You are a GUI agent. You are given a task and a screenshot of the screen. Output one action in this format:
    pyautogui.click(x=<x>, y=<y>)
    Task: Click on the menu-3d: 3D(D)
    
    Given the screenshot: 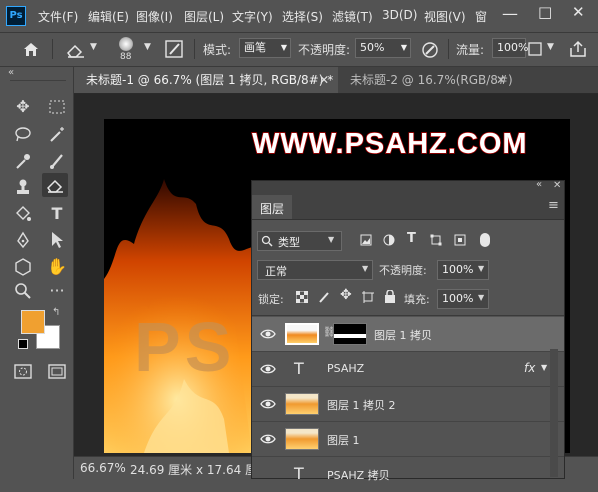 What is the action you would take?
    pyautogui.click(x=399, y=15)
    